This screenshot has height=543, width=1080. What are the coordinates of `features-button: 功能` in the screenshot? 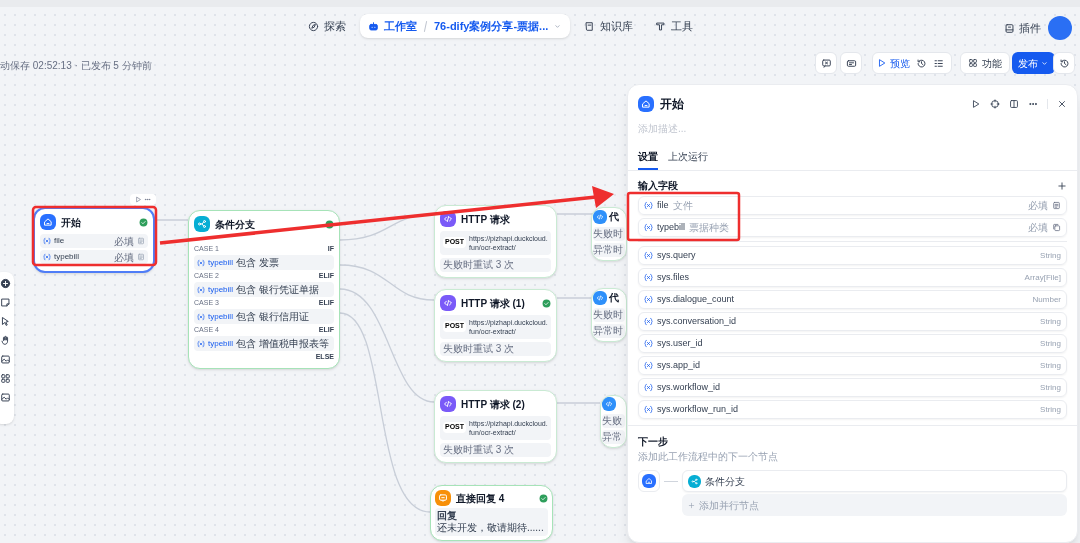 It's located at (985, 63).